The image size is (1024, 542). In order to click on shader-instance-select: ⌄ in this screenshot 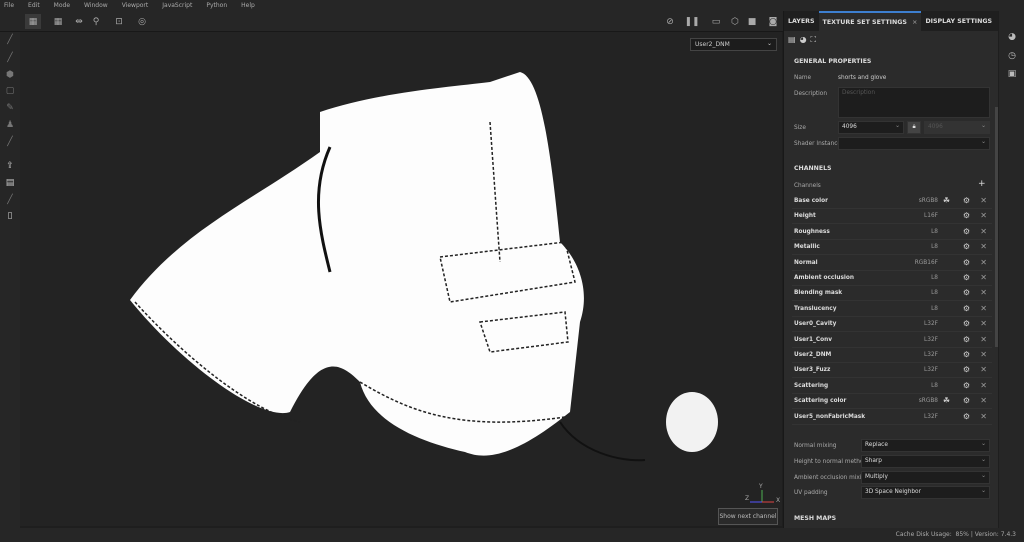, I will do `click(914, 143)`.